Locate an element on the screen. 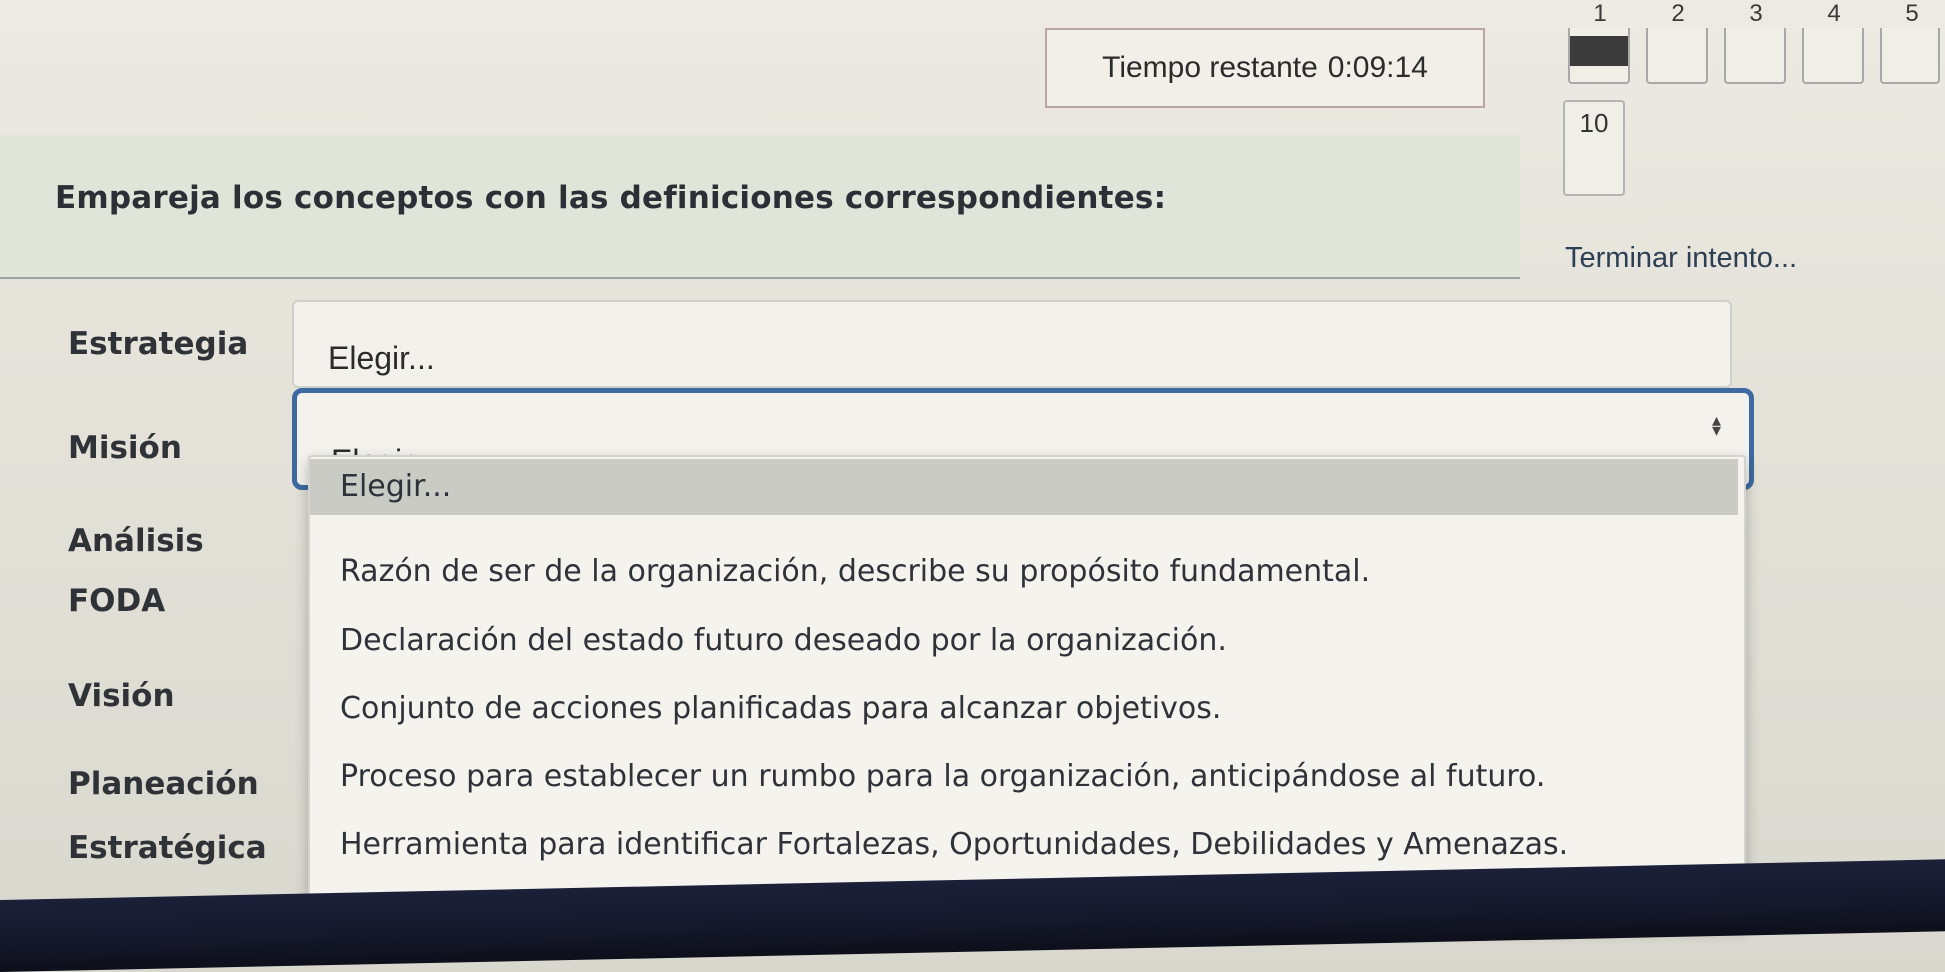  quiz-nav-number-2: 2 is located at coordinates (1678, 13).